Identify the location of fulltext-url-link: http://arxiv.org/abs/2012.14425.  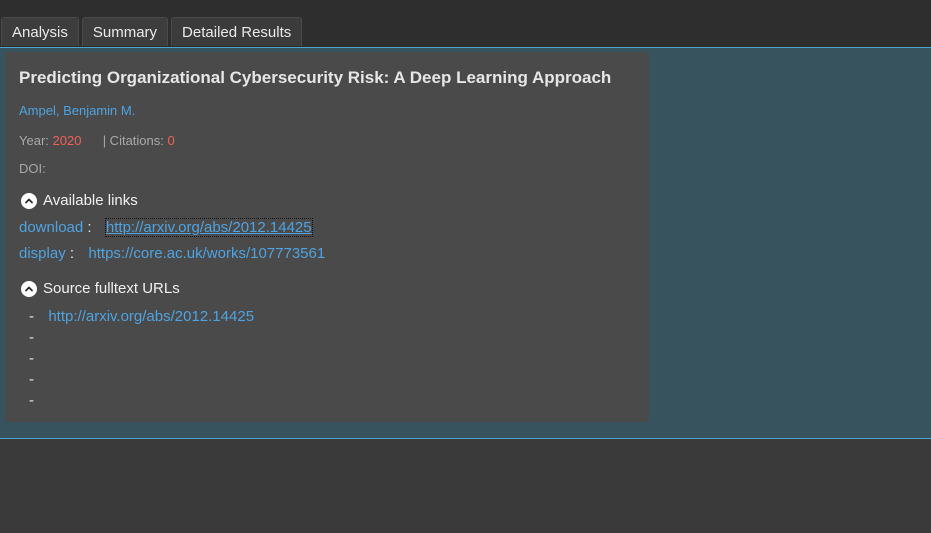
(151, 316).